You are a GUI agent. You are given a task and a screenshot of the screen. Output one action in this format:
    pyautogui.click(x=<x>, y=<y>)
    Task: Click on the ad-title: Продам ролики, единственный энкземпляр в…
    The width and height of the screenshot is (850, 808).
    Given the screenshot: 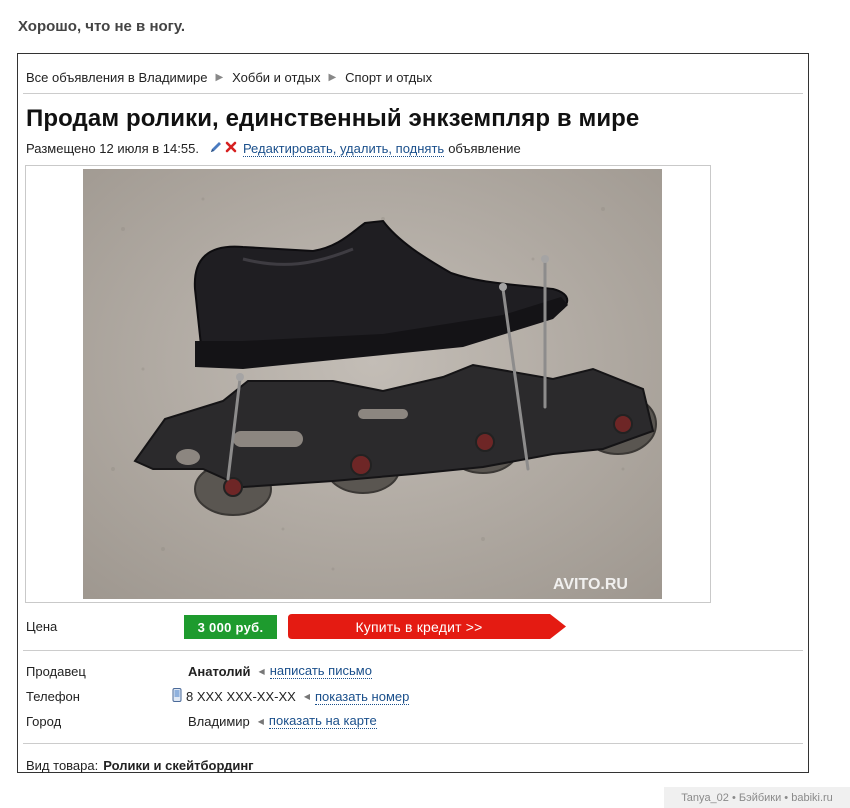 What is the action you would take?
    pyautogui.click(x=333, y=118)
    